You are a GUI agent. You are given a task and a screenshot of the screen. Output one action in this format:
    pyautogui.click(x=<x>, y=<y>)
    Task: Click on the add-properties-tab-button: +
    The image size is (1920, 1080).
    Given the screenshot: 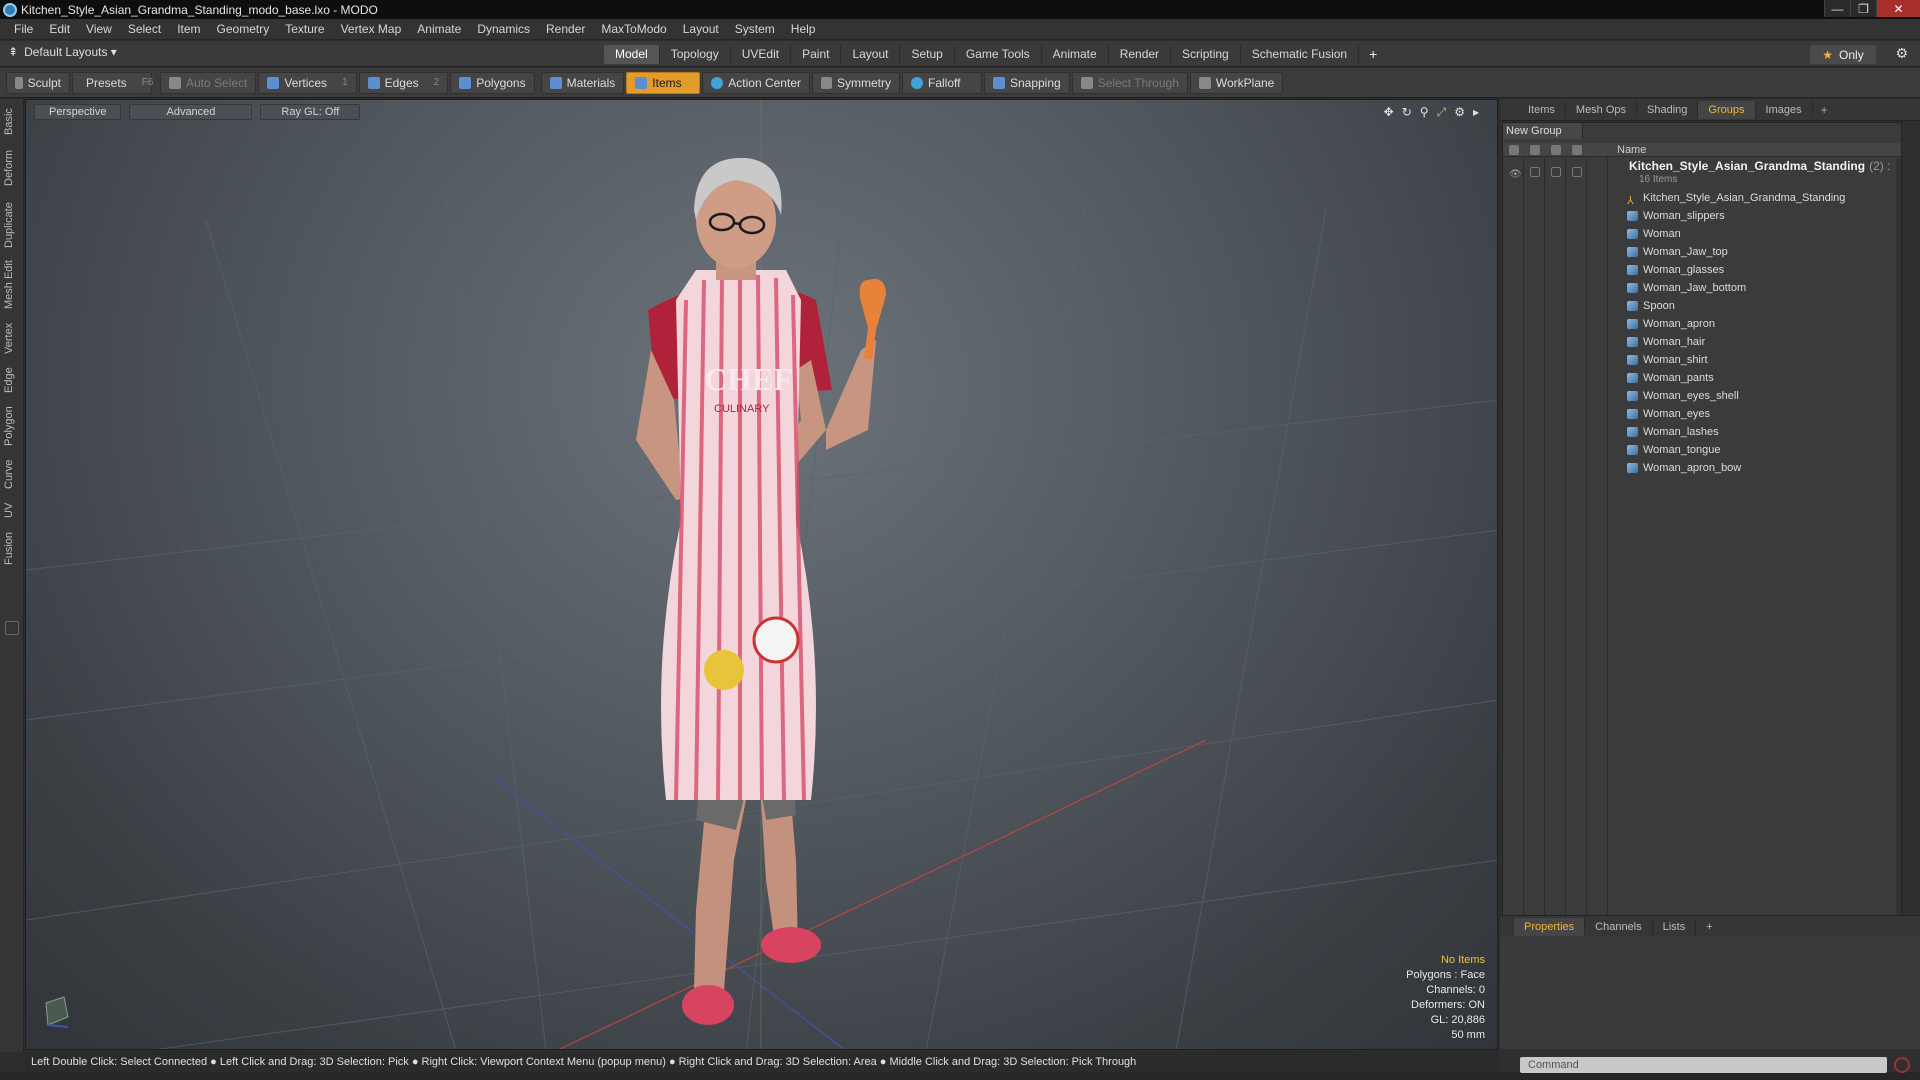 What is the action you would take?
    pyautogui.click(x=1709, y=927)
    